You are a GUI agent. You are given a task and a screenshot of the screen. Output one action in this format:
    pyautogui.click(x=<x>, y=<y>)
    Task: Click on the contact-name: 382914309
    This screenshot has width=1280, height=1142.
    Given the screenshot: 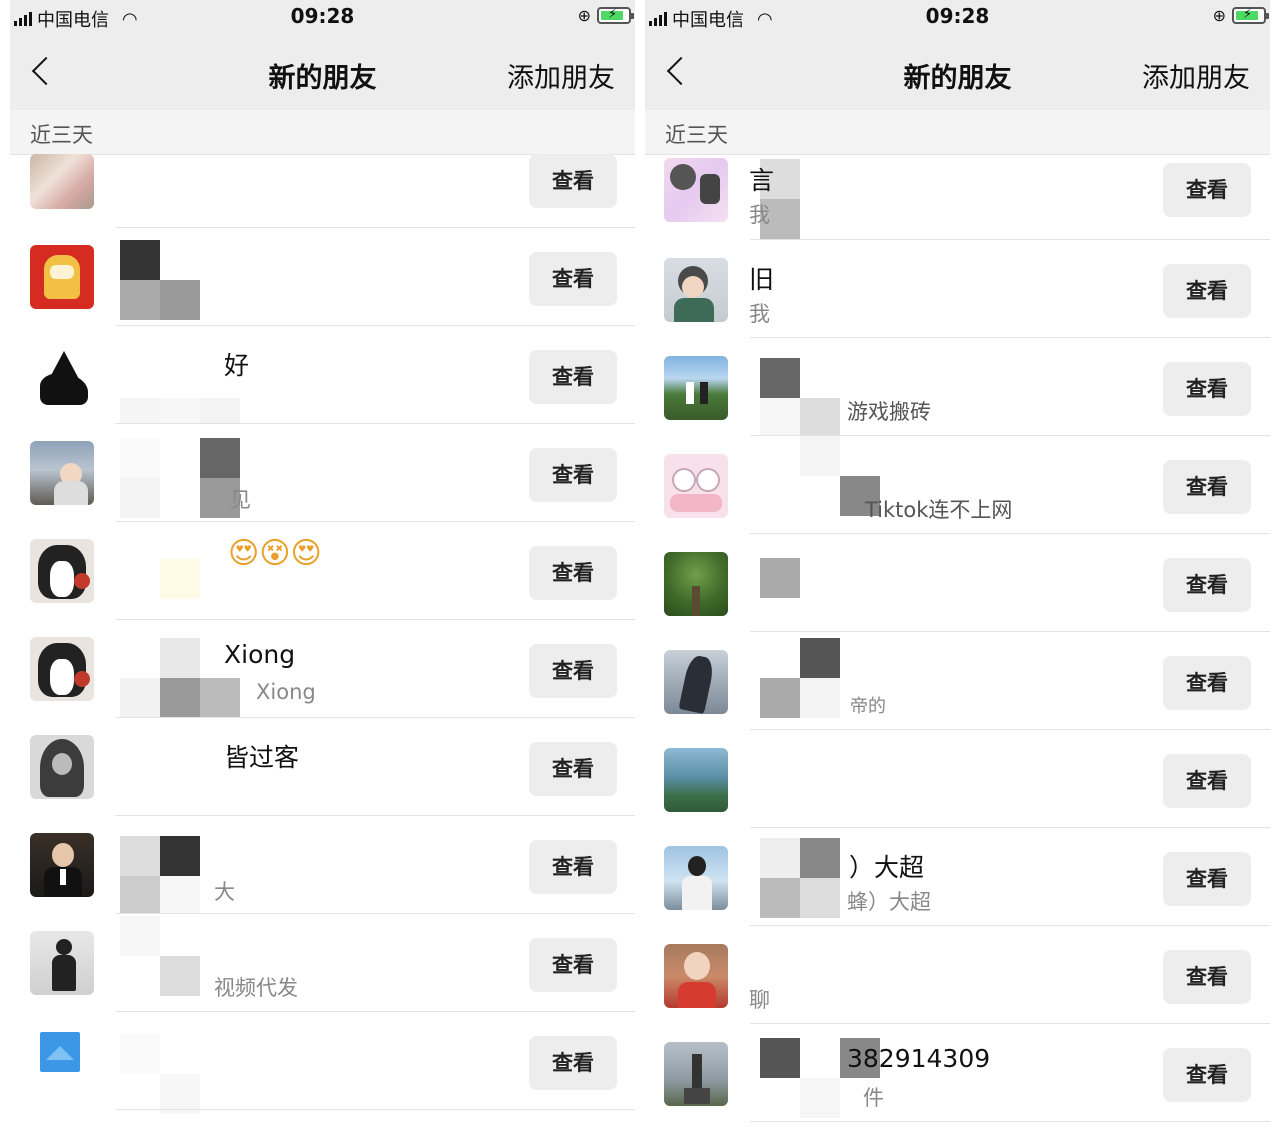 What is the action you would take?
    pyautogui.click(x=919, y=1058)
    